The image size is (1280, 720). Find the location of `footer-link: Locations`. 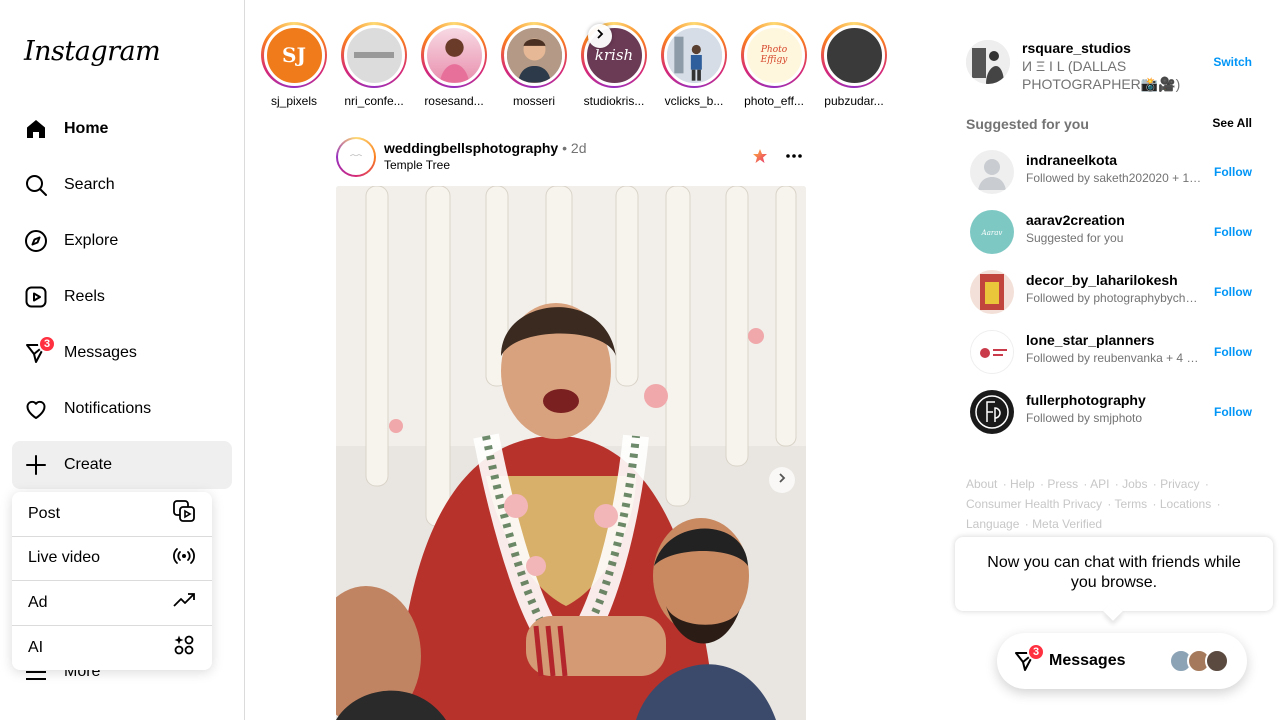

footer-link: Locations is located at coordinates (1185, 504).